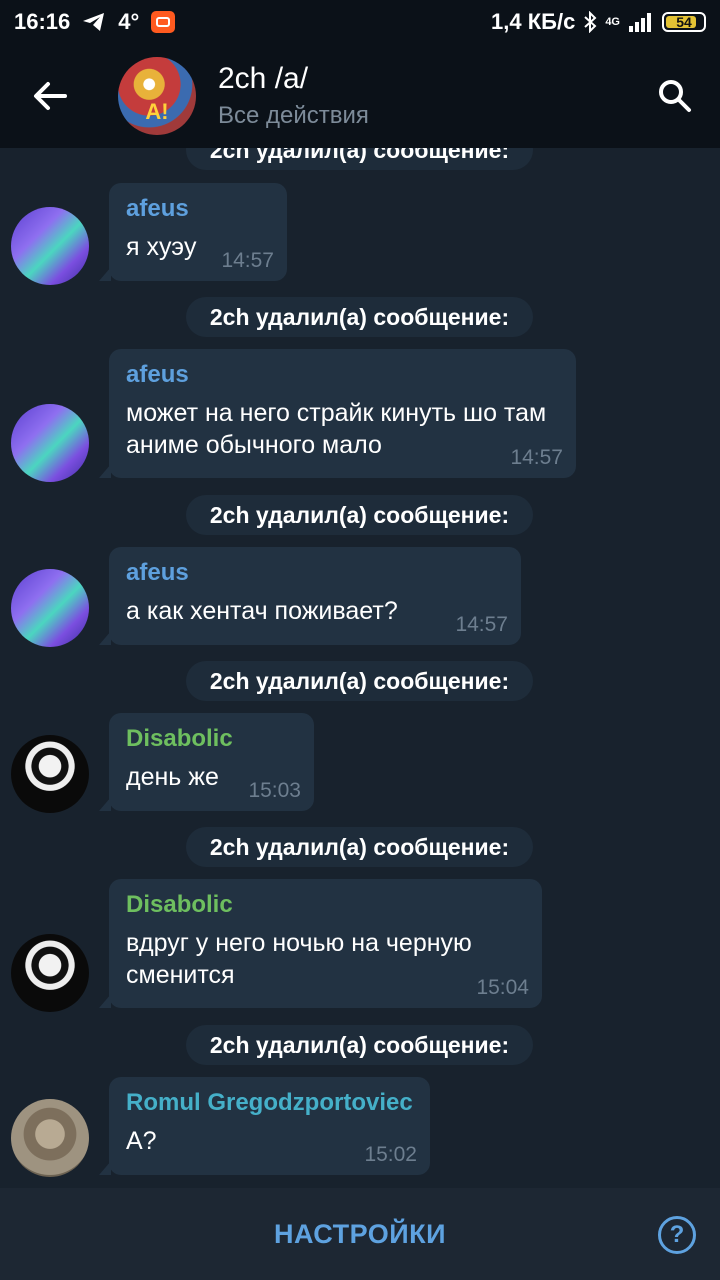 The width and height of the screenshot is (720, 1280). Describe the element at coordinates (129, 21) in the screenshot. I see `temperature: 4°` at that location.